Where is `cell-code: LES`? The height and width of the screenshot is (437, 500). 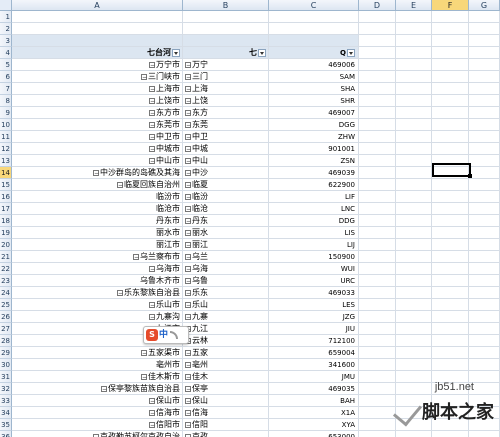 cell-code: LES is located at coordinates (314, 305).